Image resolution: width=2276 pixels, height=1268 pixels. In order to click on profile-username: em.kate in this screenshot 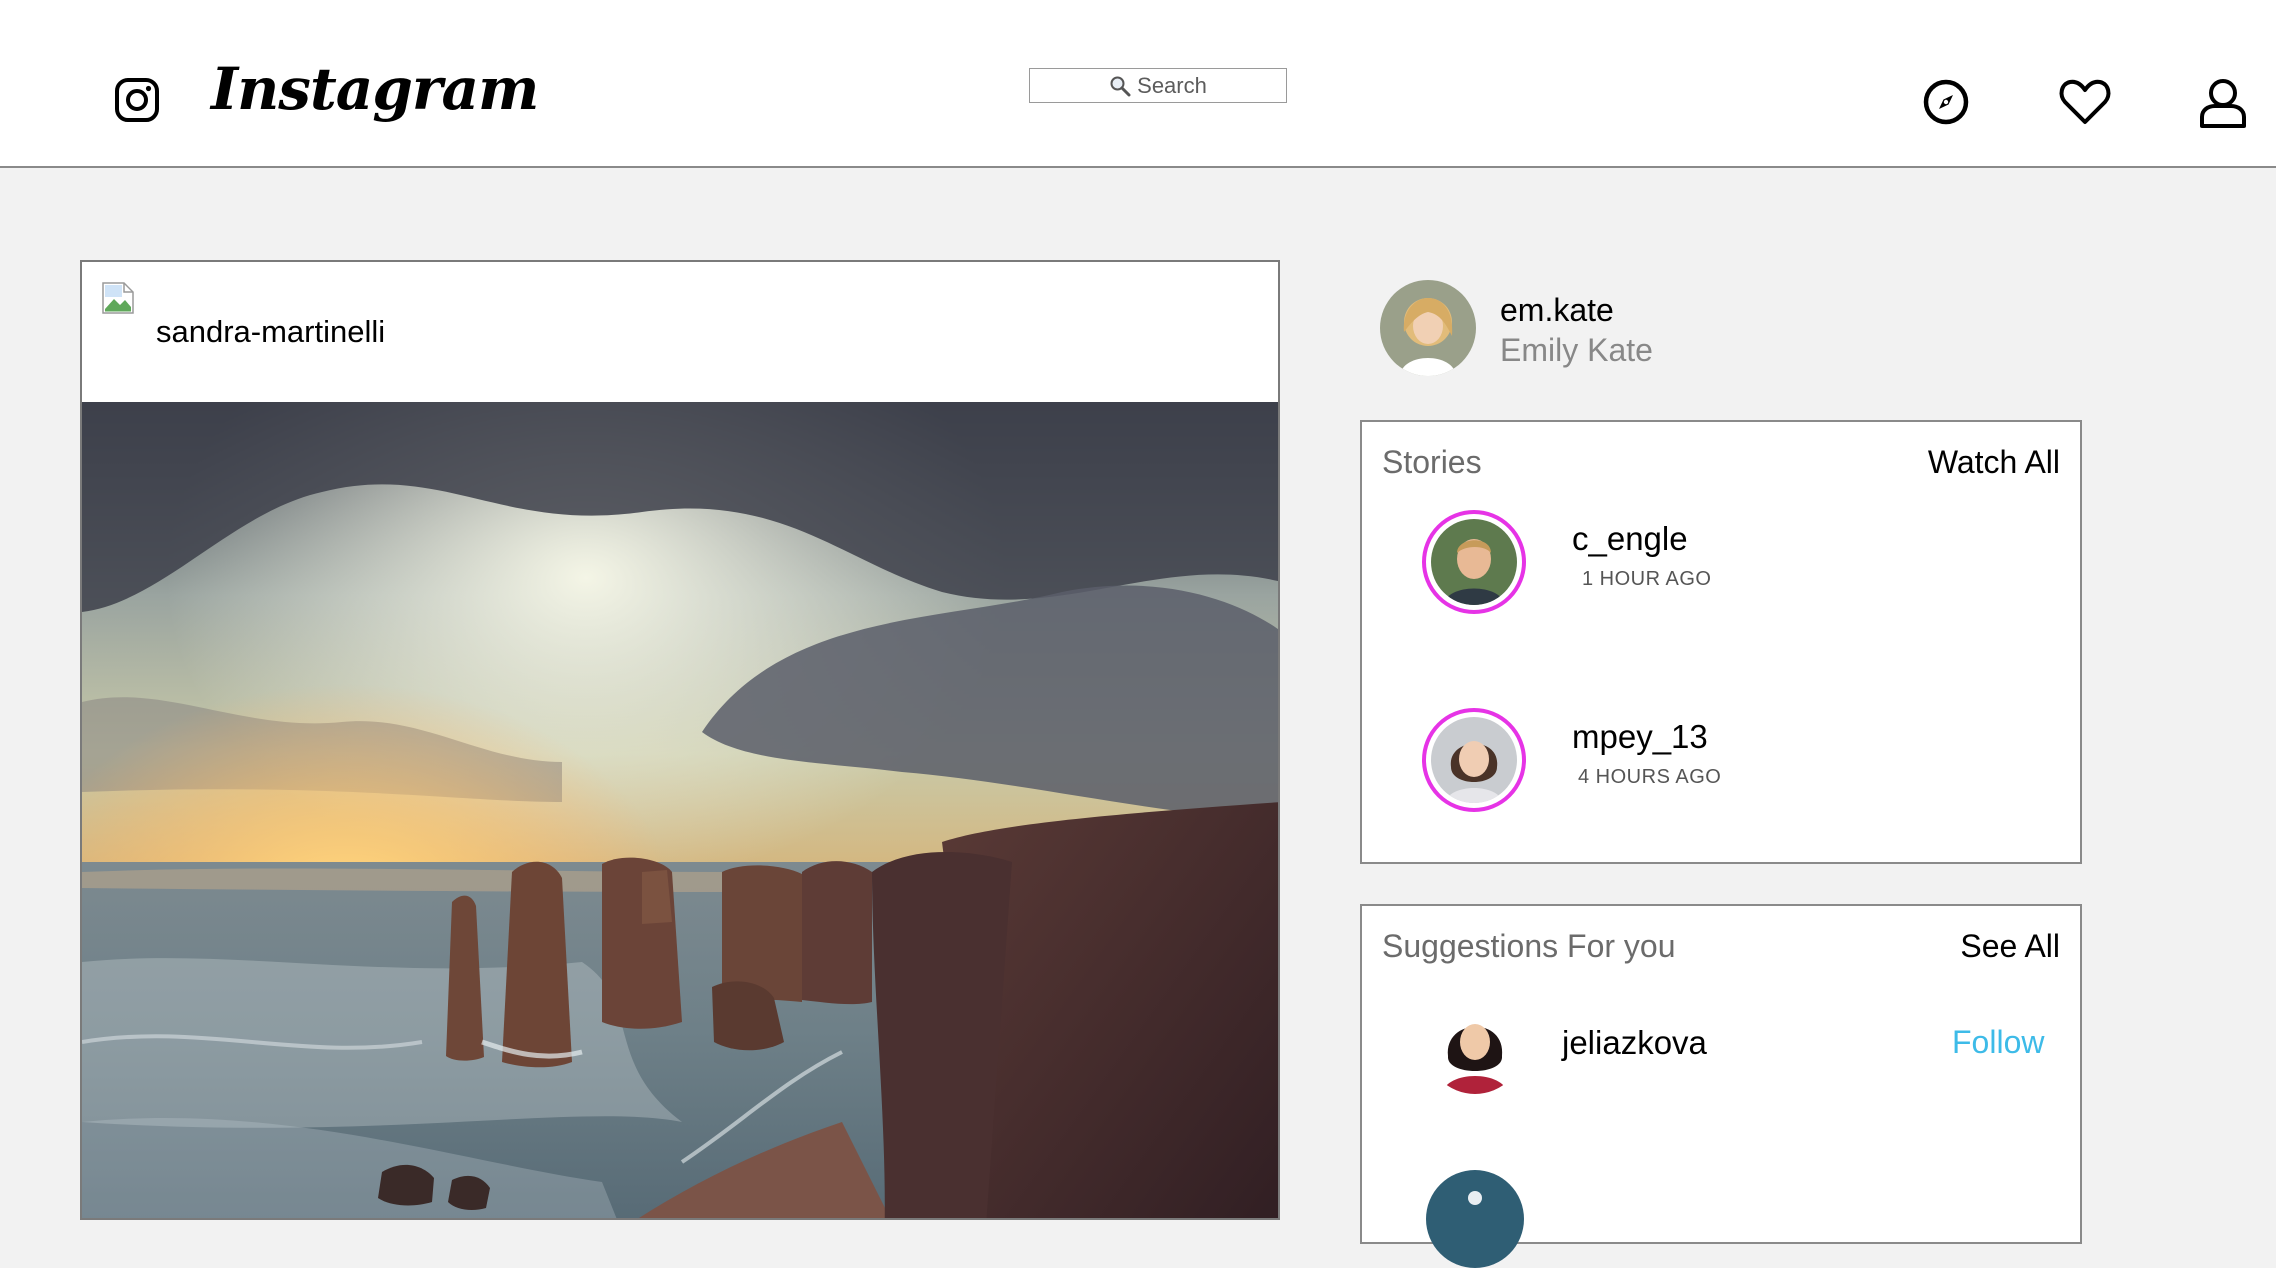, I will do `click(1557, 310)`.